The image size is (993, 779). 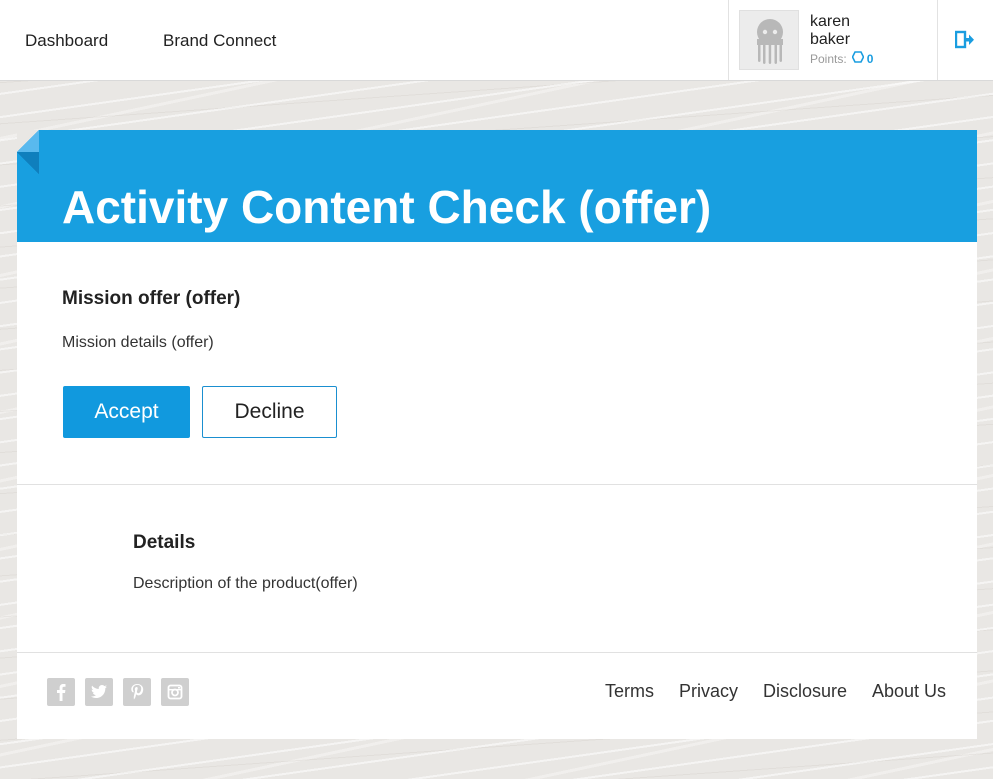 I want to click on footer-link-about-us: About Us, so click(x=909, y=691).